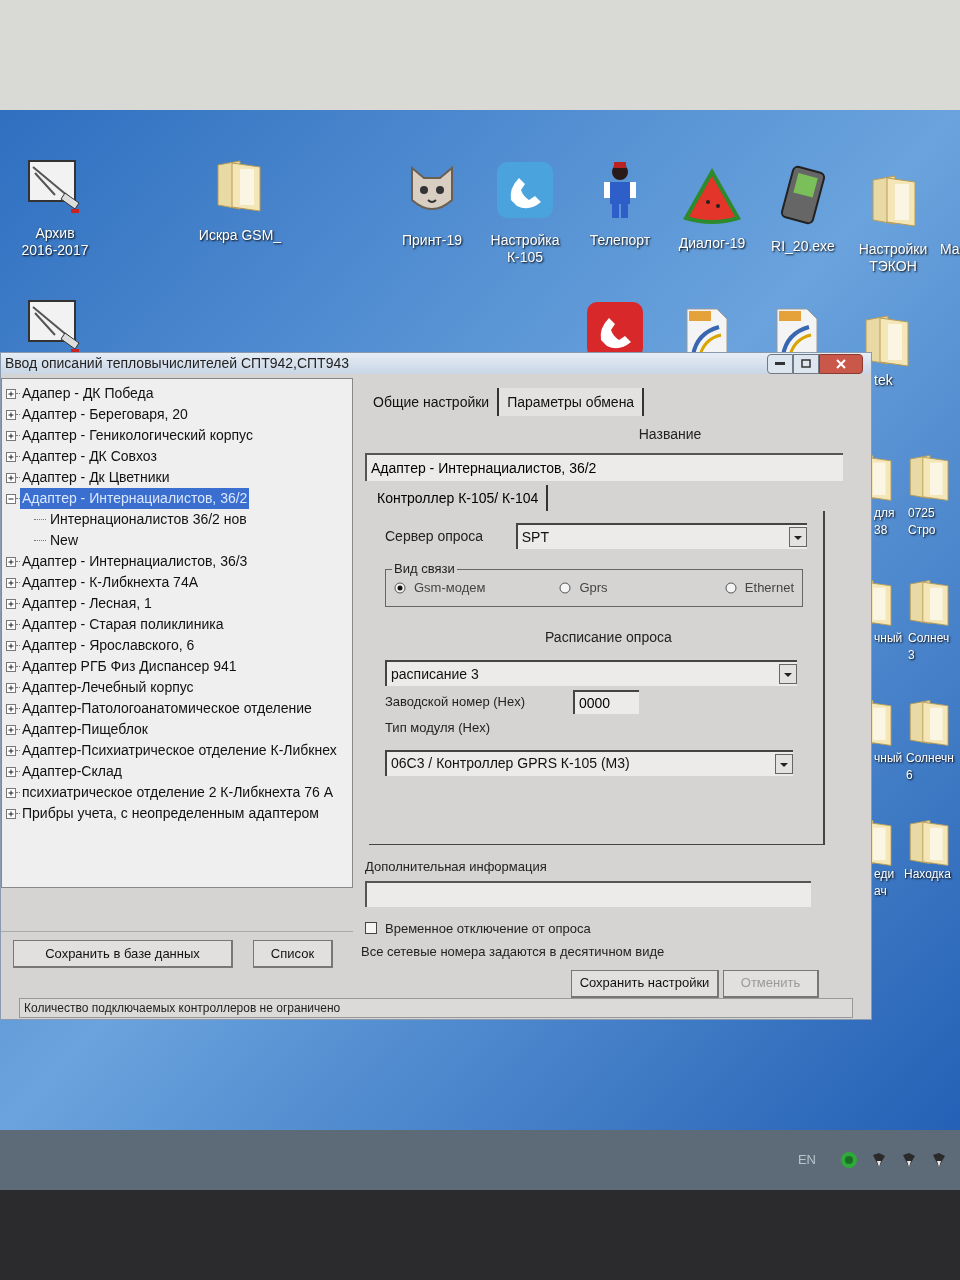 The height and width of the screenshot is (1280, 960). Describe the element at coordinates (240, 235) in the screenshot. I see `desktop-icon-label: Искра GSM_` at that location.